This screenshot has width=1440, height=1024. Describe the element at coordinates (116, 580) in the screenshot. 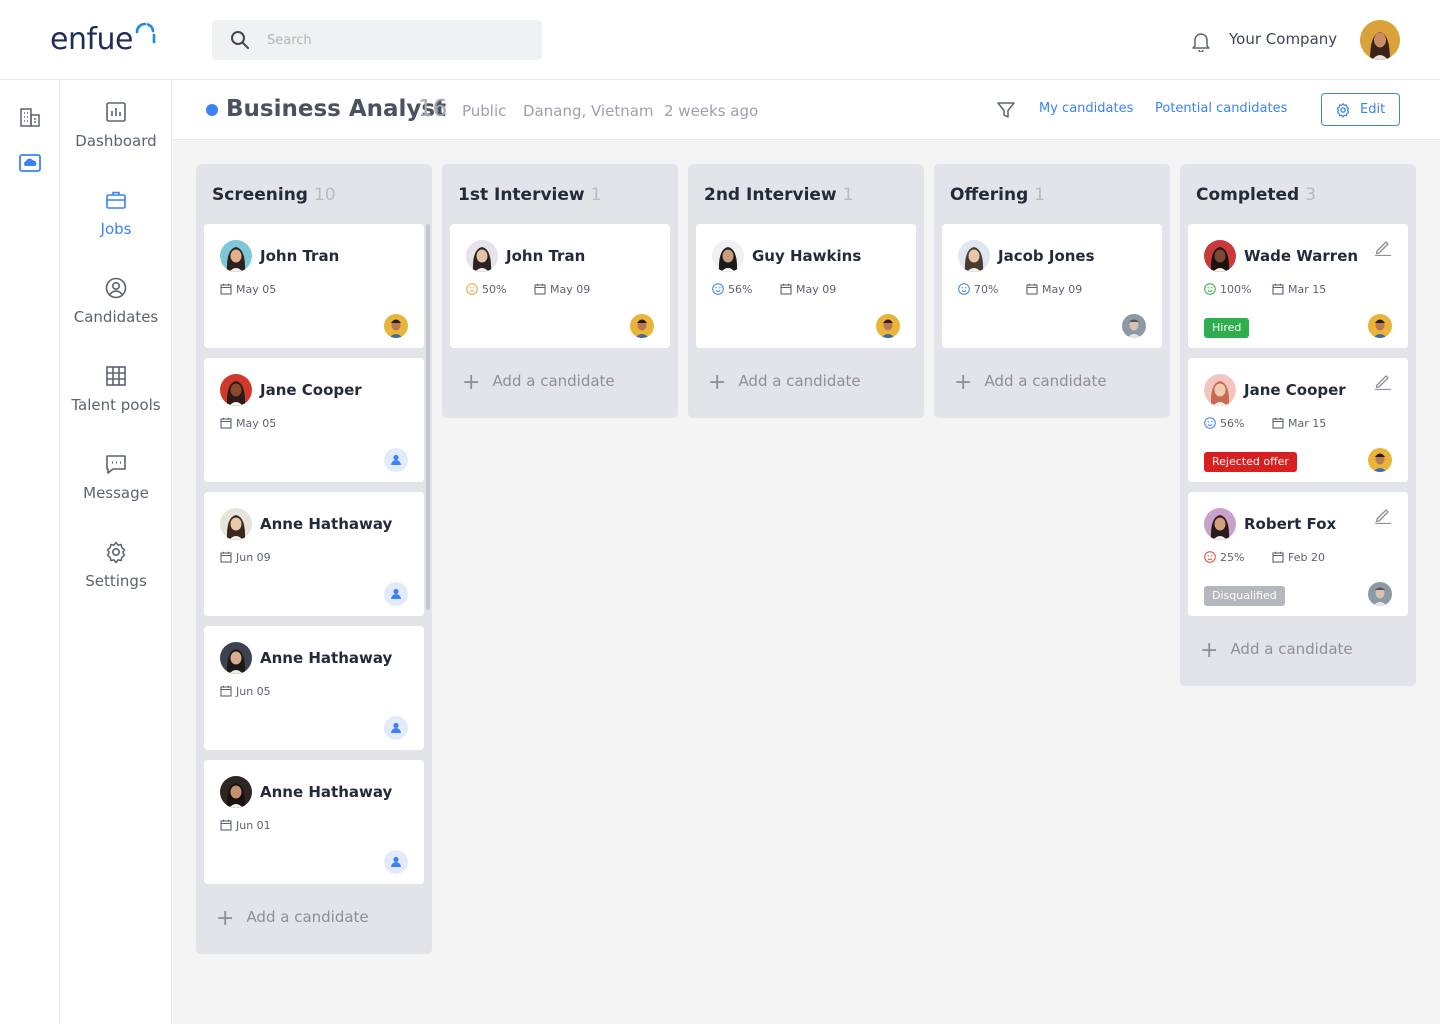

I see `nav-settings: Settings` at that location.